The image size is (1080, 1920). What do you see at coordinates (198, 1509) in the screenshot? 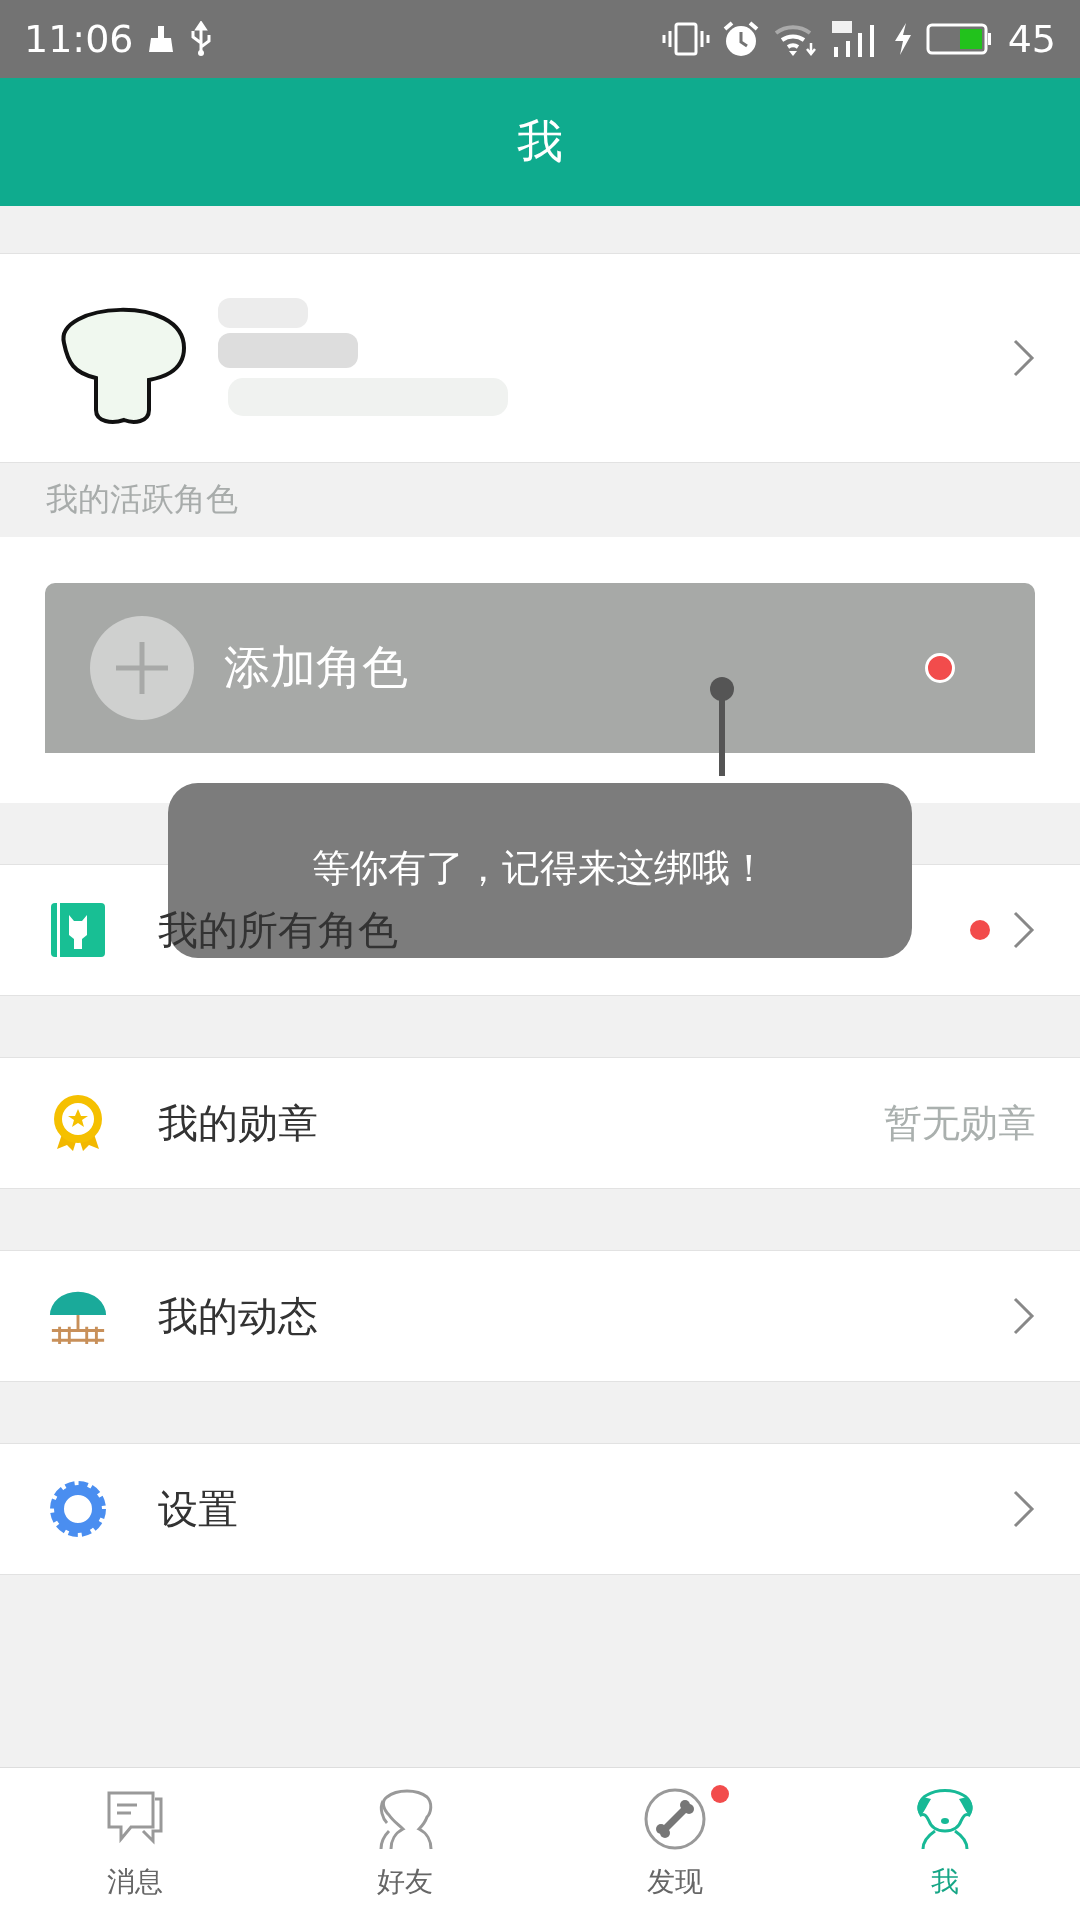
I see `menu-item-label: 设置` at bounding box center [198, 1509].